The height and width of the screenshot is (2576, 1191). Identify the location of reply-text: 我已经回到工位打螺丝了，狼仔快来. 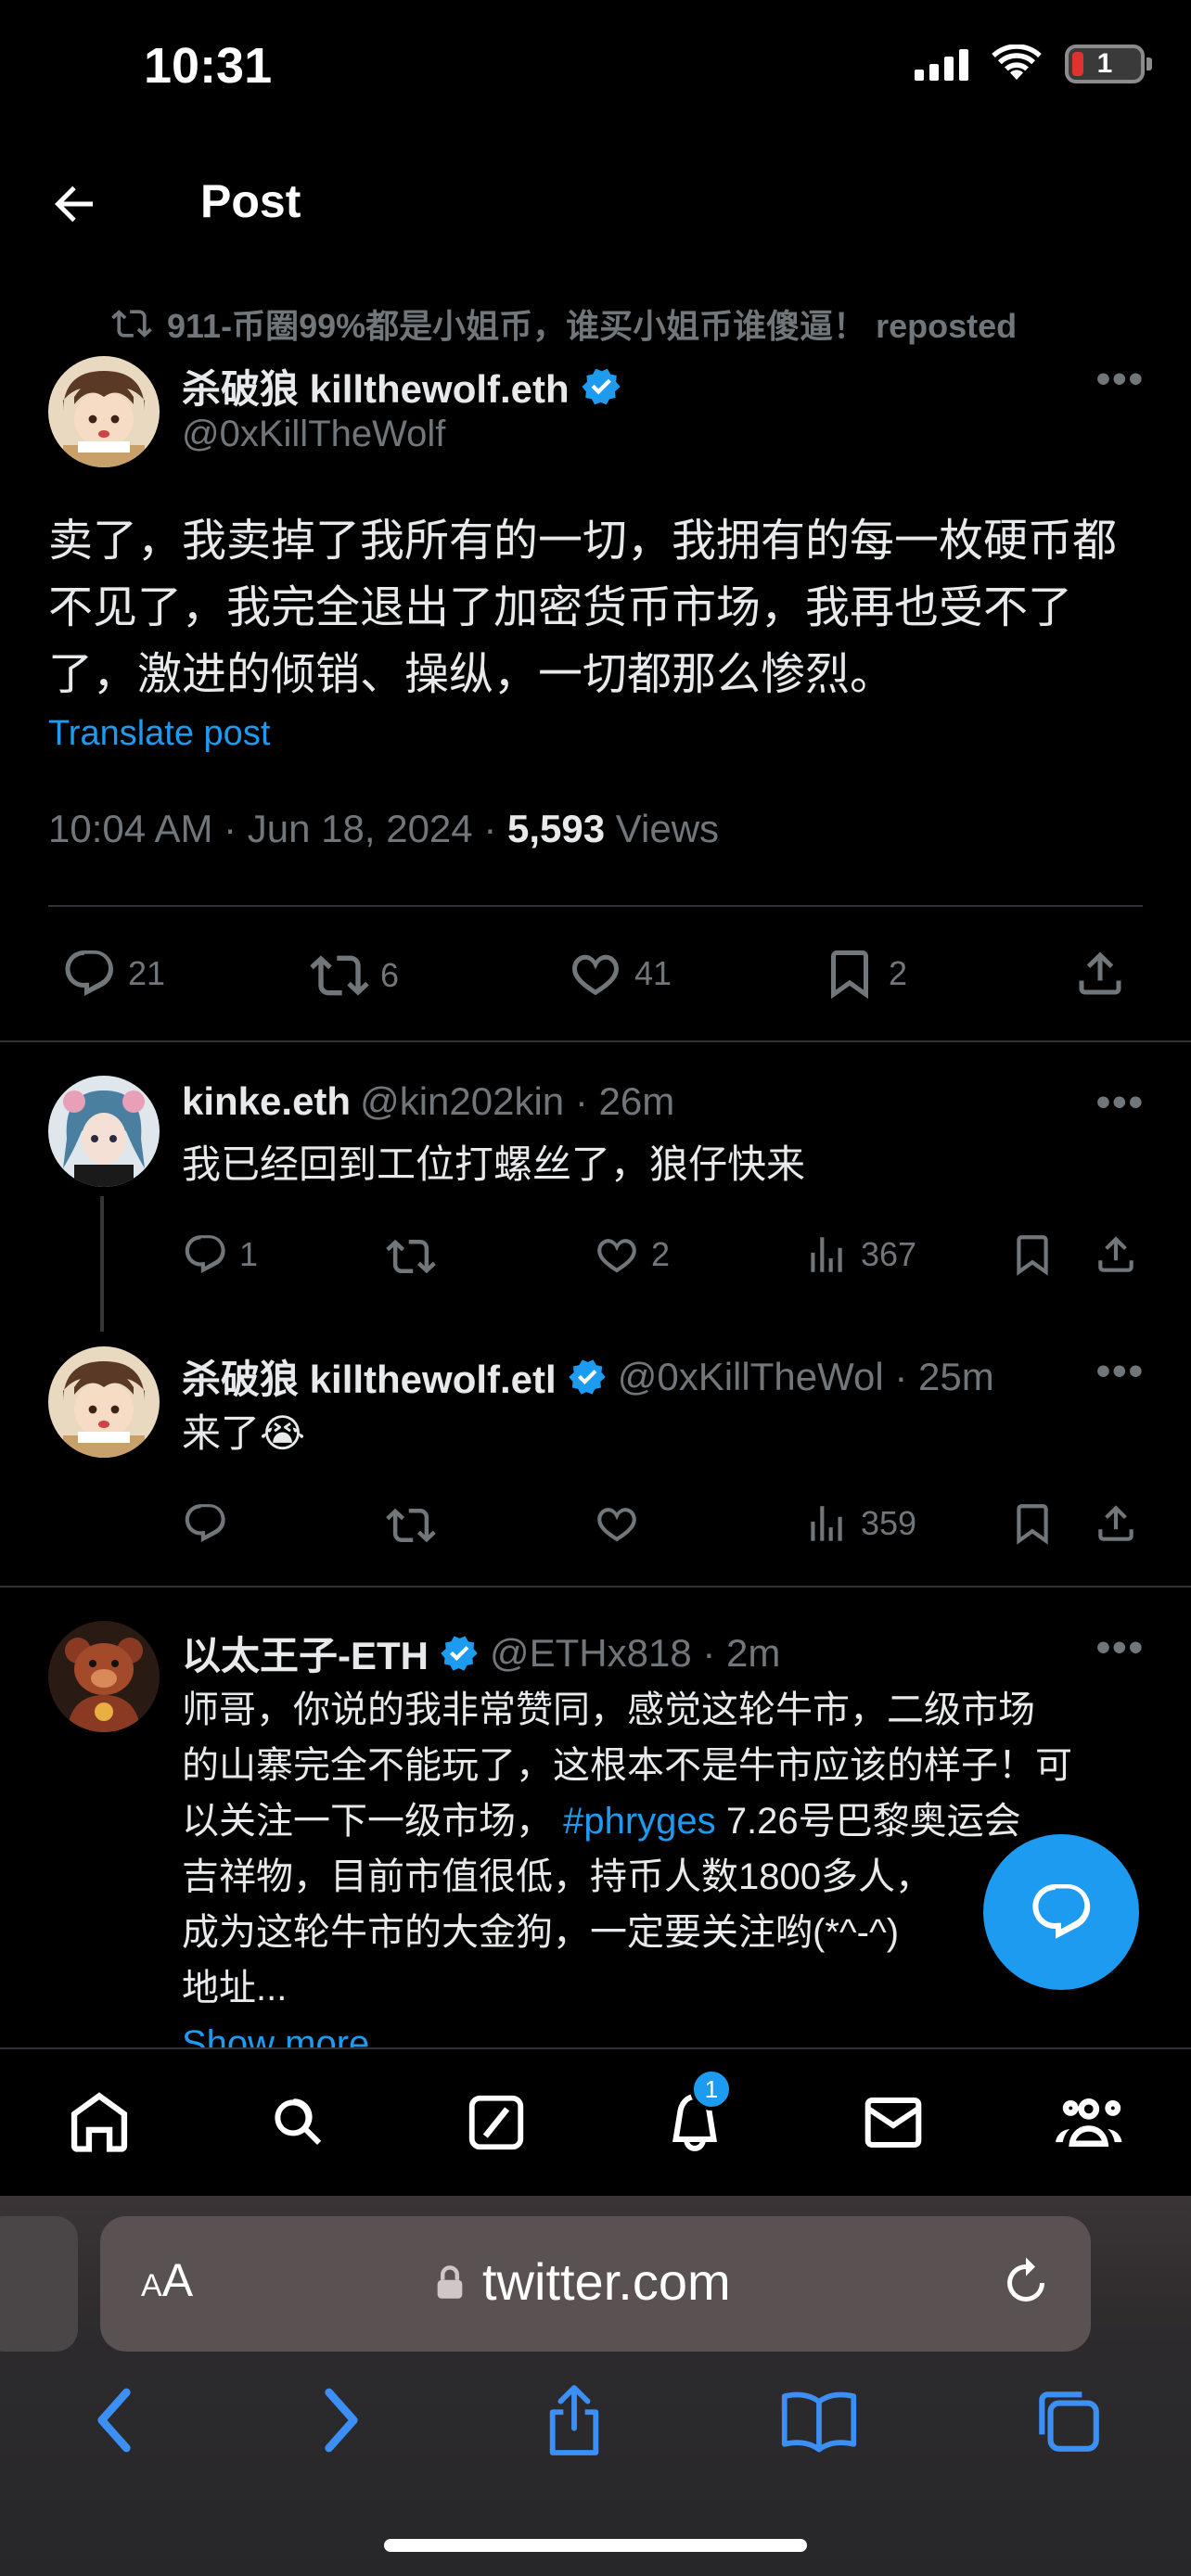
(494, 1164).